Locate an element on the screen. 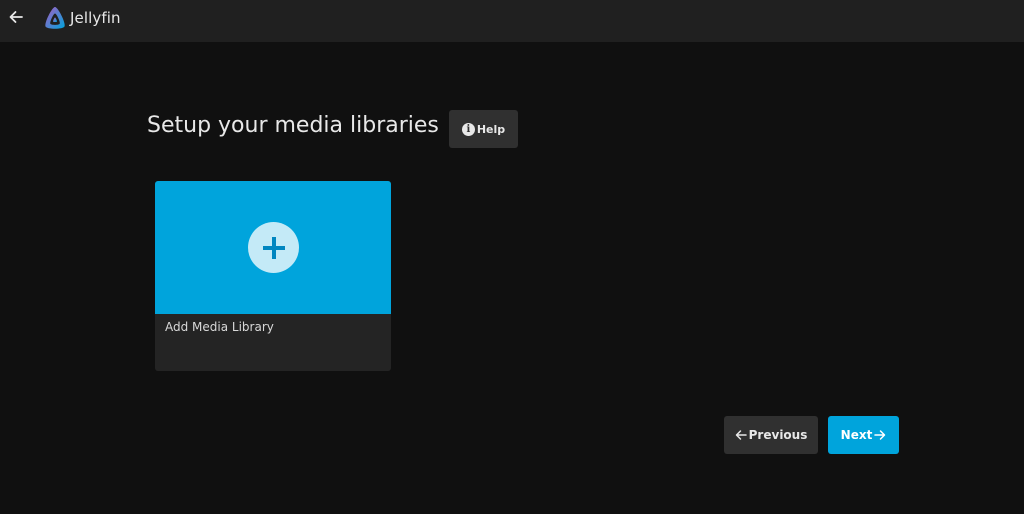 This screenshot has width=1024, height=514. app-header: Jellyfin is located at coordinates (512, 21).